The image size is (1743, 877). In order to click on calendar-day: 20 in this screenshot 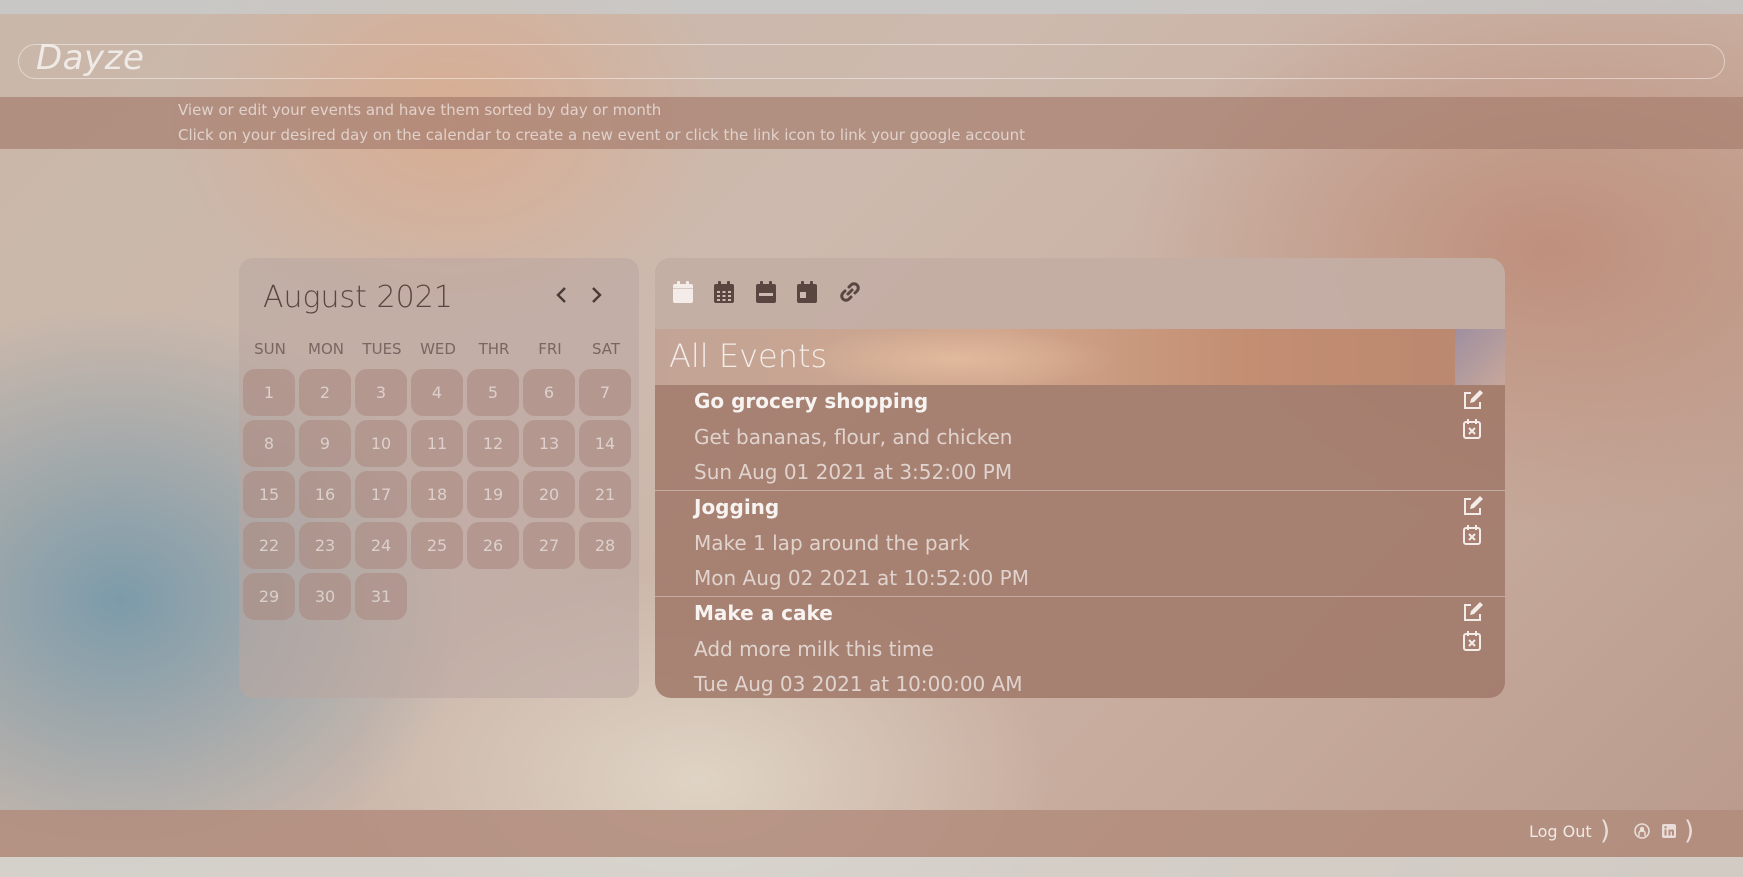, I will do `click(549, 494)`.